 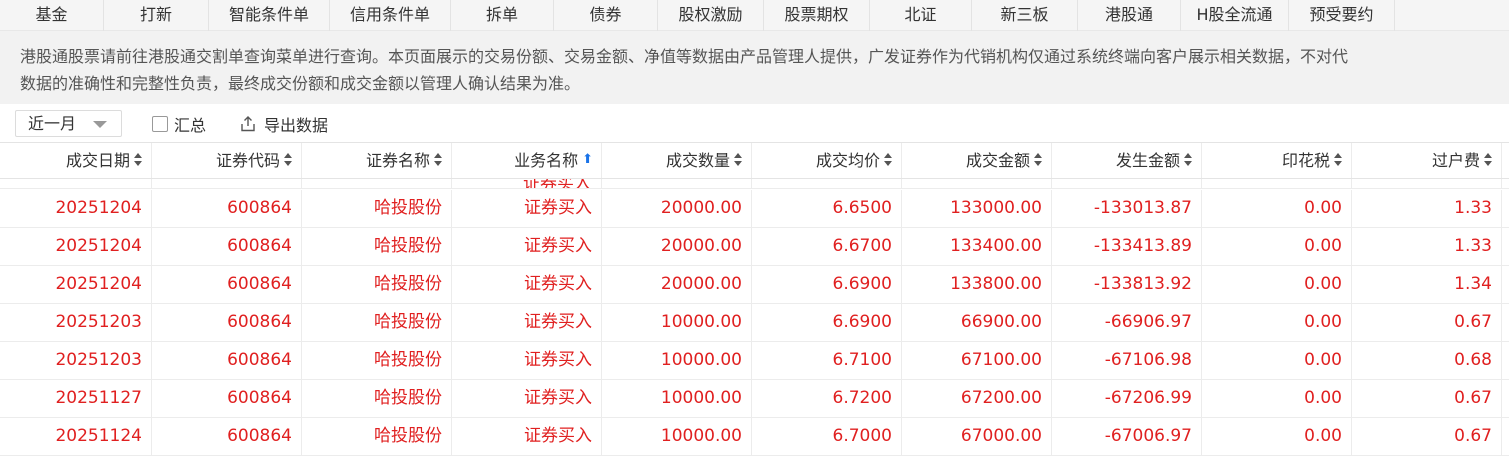 I want to click on cell-occurred-amount: -67106.98, so click(x=1127, y=360).